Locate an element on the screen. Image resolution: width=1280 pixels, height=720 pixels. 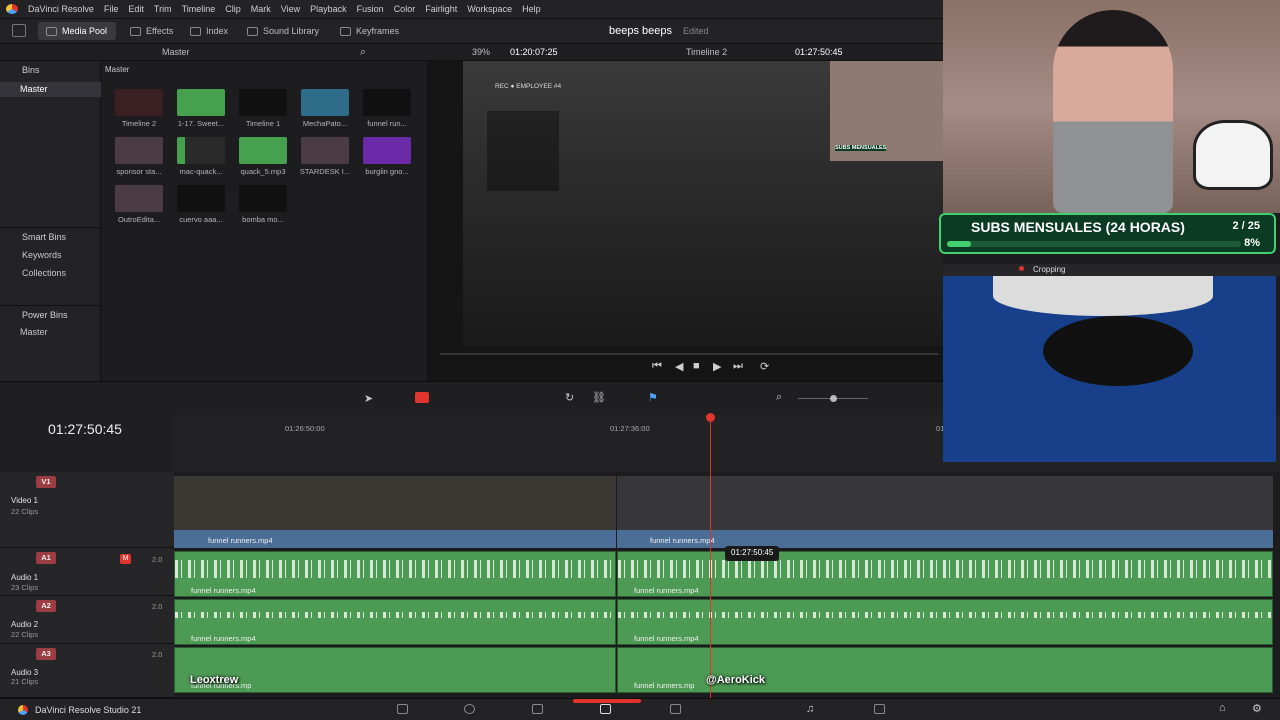
go-to-start-icon: ⏮ is located at coordinates (657, 366).